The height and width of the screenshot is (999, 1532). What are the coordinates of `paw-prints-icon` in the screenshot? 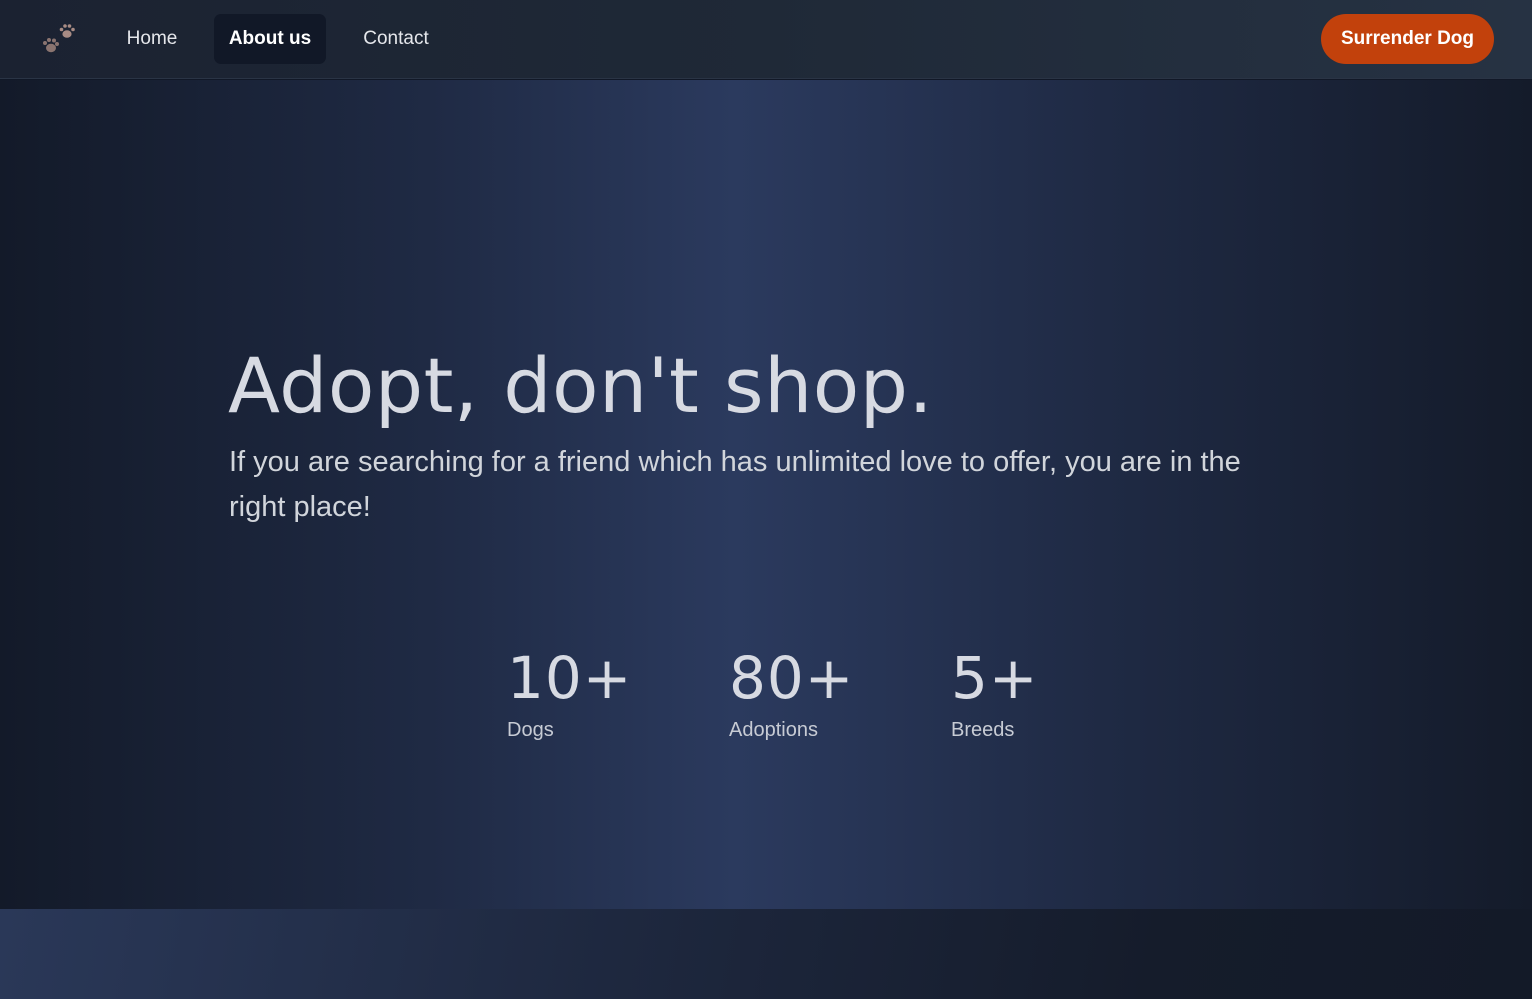 It's located at (60, 39).